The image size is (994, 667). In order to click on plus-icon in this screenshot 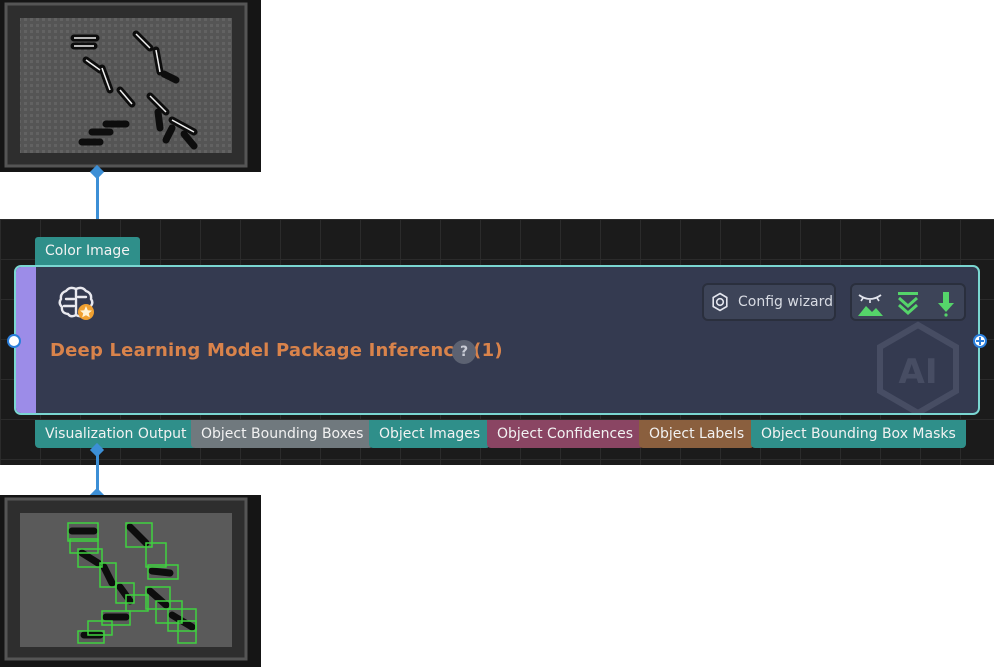, I will do `click(980, 341)`.